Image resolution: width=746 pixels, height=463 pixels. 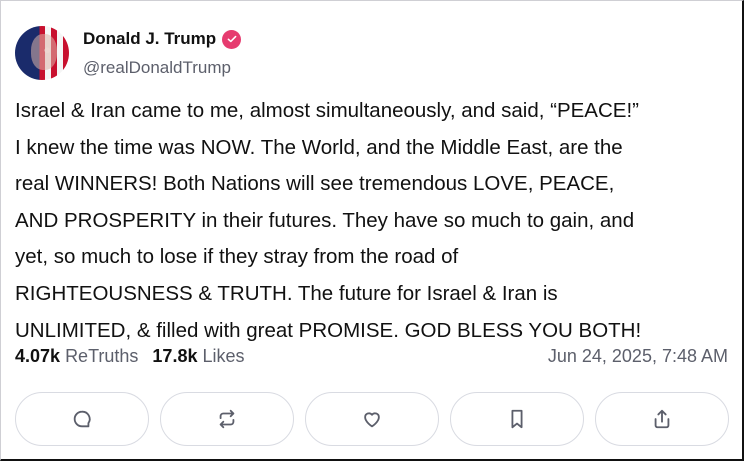 I want to click on avatar, so click(x=42, y=53).